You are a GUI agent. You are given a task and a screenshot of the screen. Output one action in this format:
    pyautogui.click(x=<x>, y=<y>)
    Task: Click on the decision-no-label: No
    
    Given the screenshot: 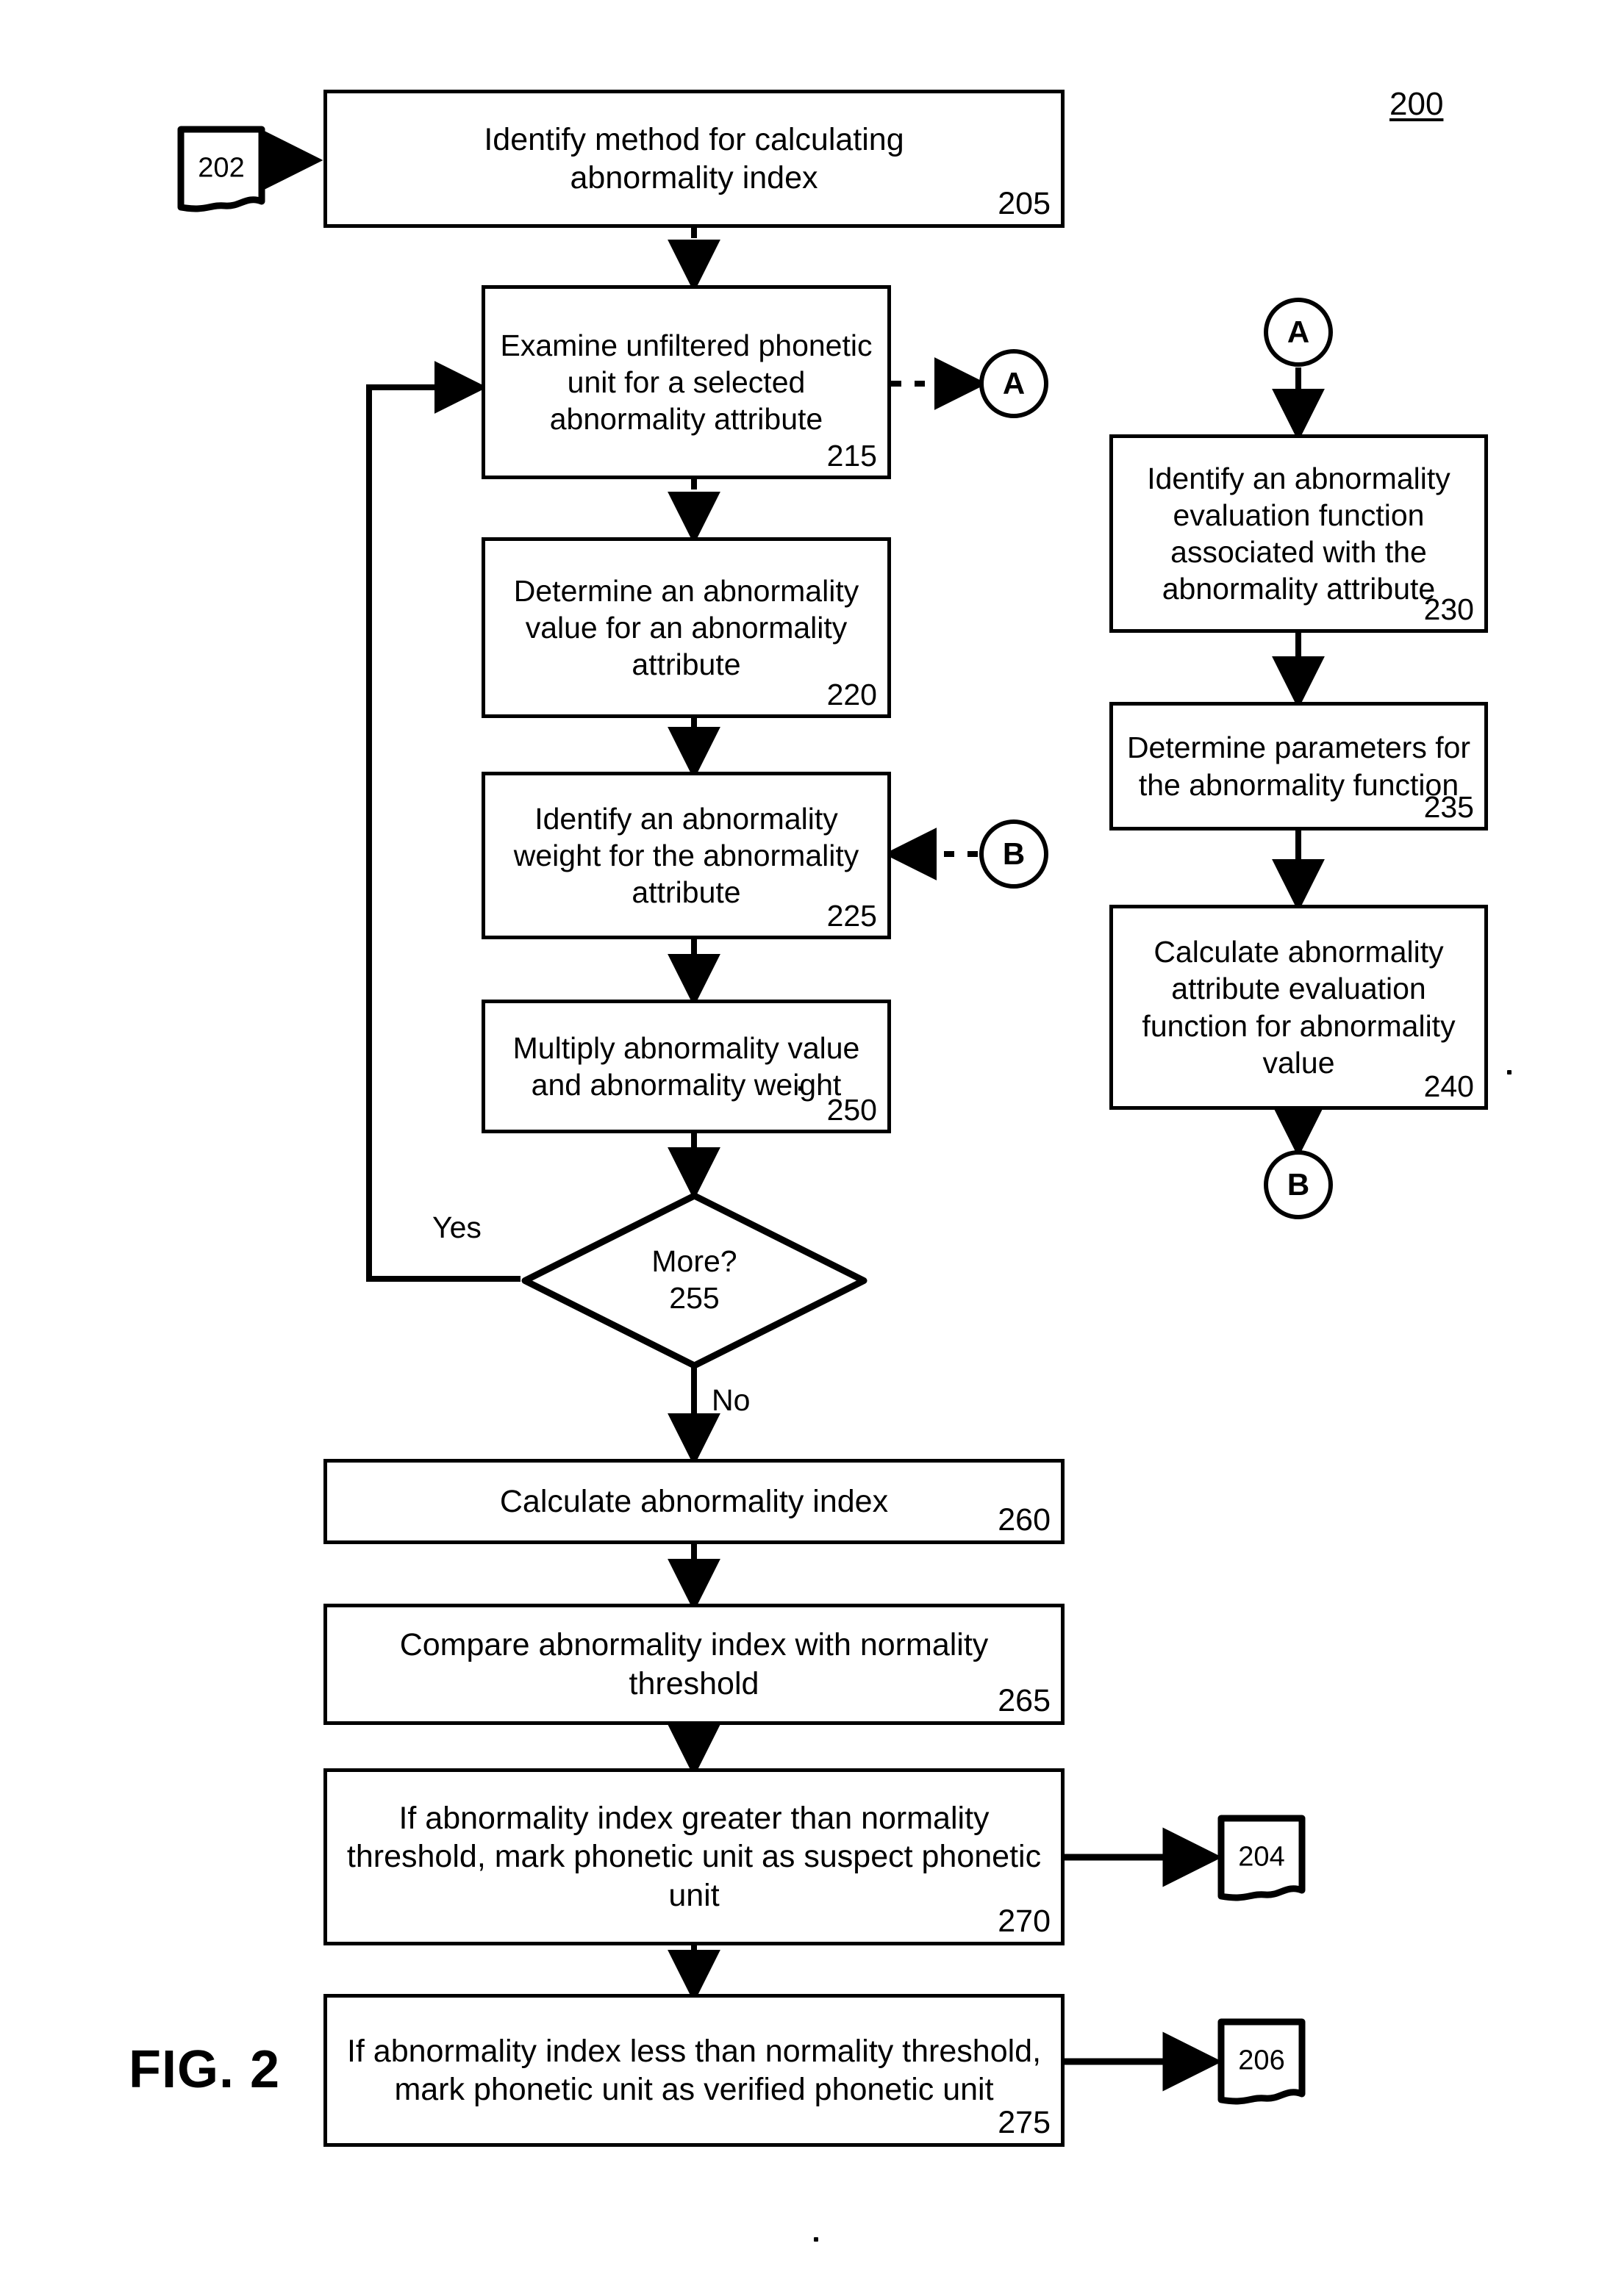 What is the action you would take?
    pyautogui.click(x=731, y=1400)
    